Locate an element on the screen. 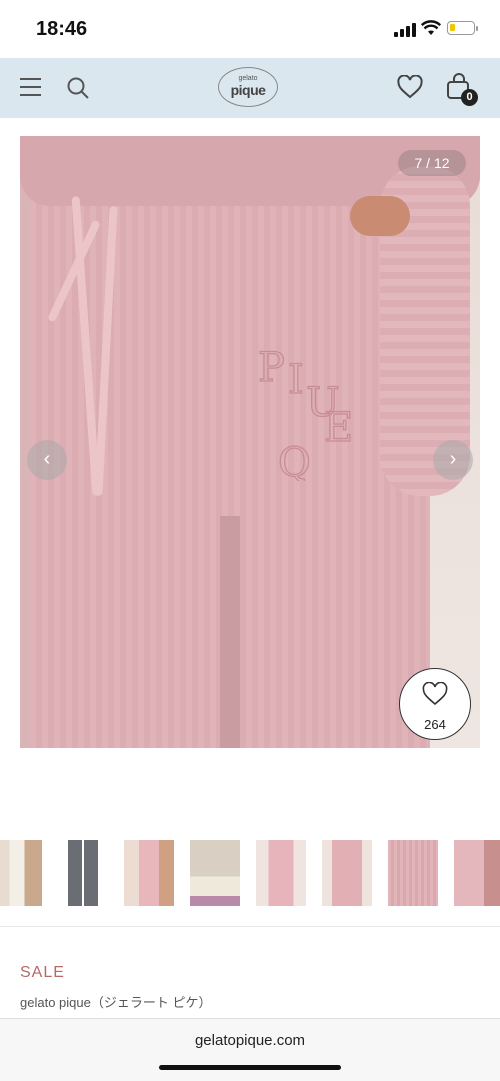  battery-icon is located at coordinates (462, 28).